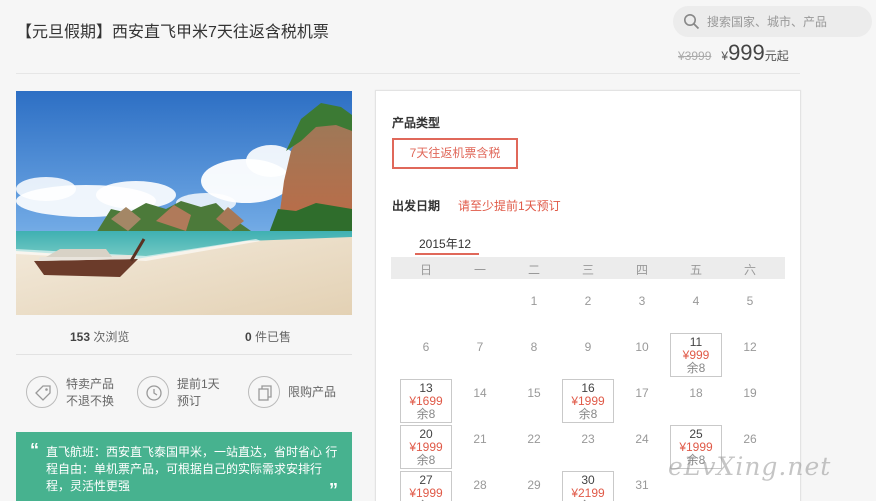  What do you see at coordinates (333, 490) in the screenshot?
I see `close-quote-icon: ”` at bounding box center [333, 490].